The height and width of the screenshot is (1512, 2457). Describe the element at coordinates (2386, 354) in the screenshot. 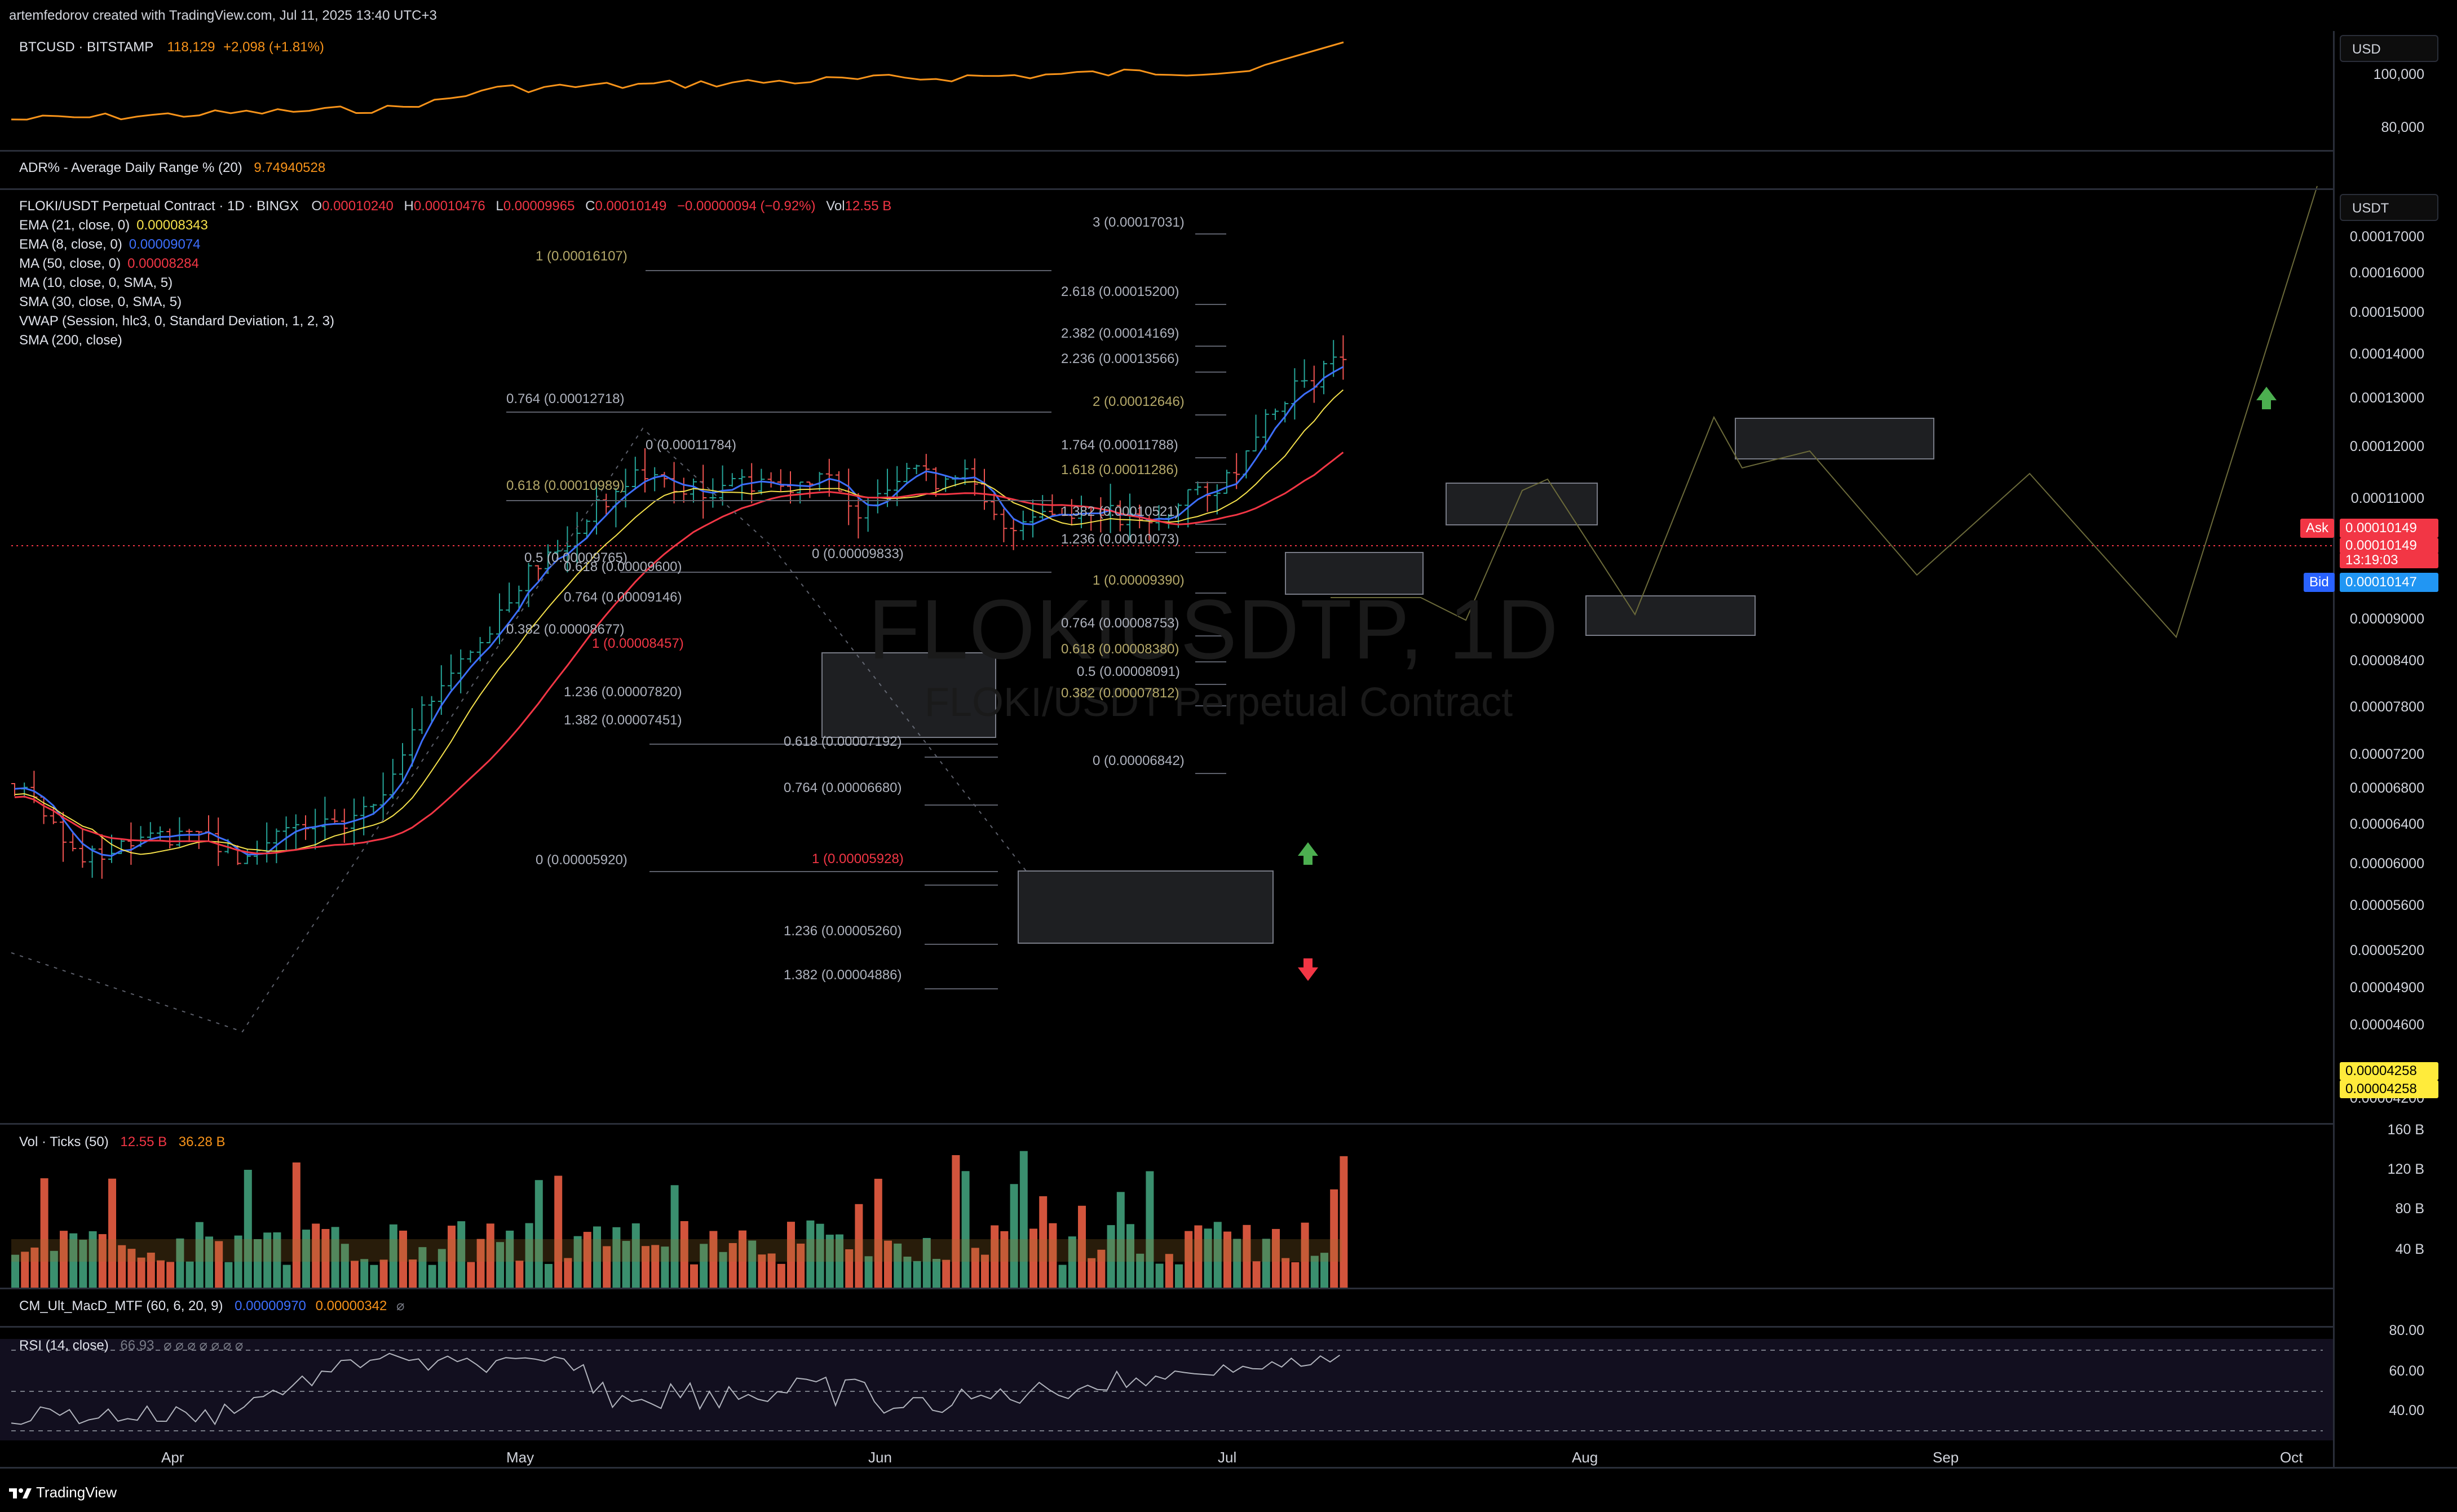

I see `price-axis-label: 0.00014000` at that location.